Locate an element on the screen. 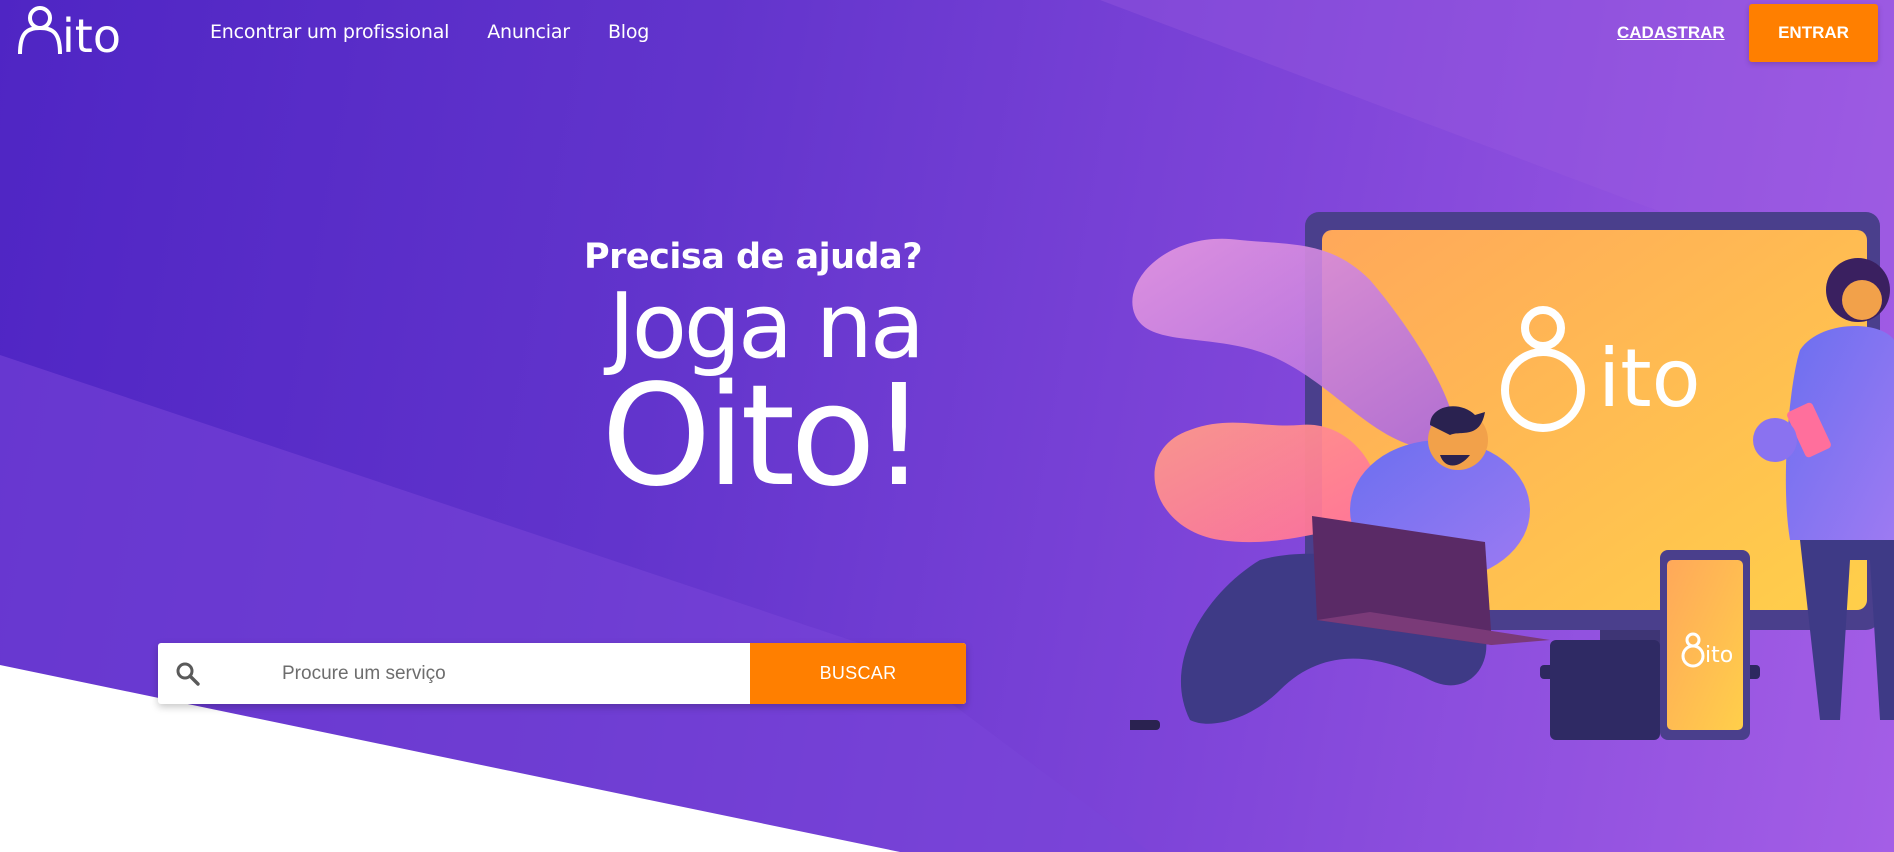 This screenshot has width=1894, height=852. nav-advertise: Anunciar is located at coordinates (528, 32).